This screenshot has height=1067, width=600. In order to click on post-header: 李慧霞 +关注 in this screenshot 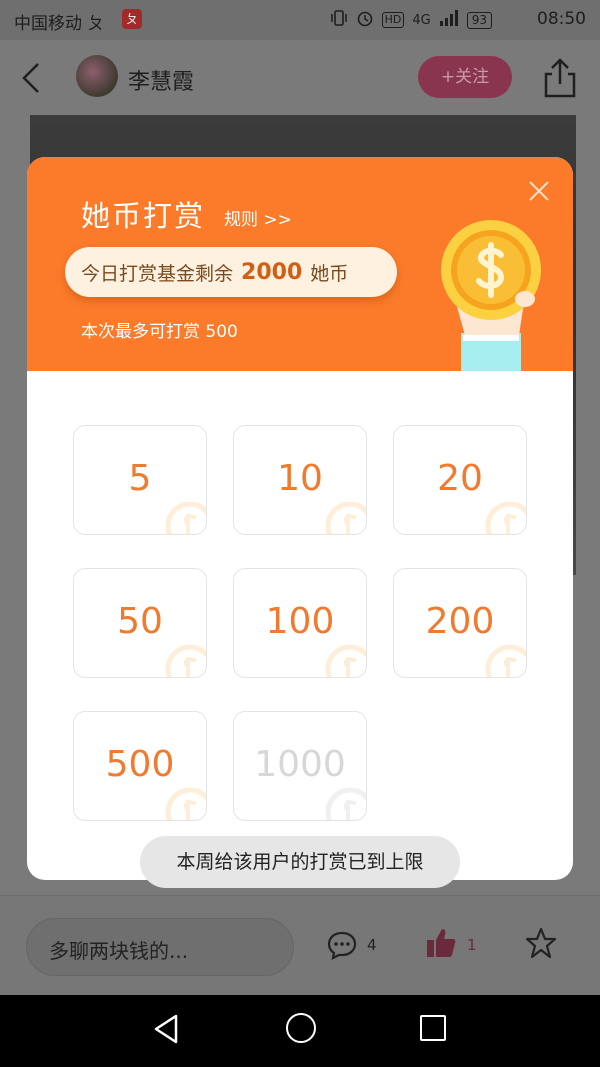, I will do `click(300, 77)`.